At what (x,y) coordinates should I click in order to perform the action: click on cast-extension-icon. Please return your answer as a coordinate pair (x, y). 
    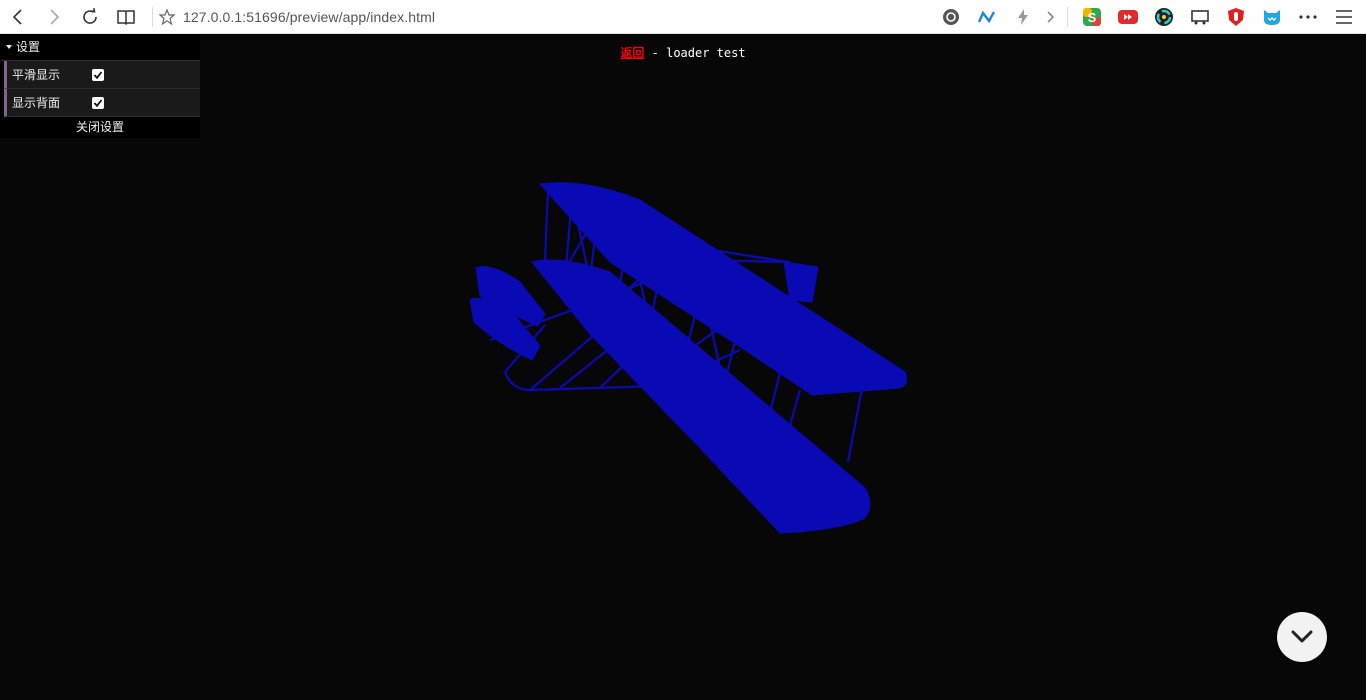
    Looking at the image, I should click on (1200, 17).